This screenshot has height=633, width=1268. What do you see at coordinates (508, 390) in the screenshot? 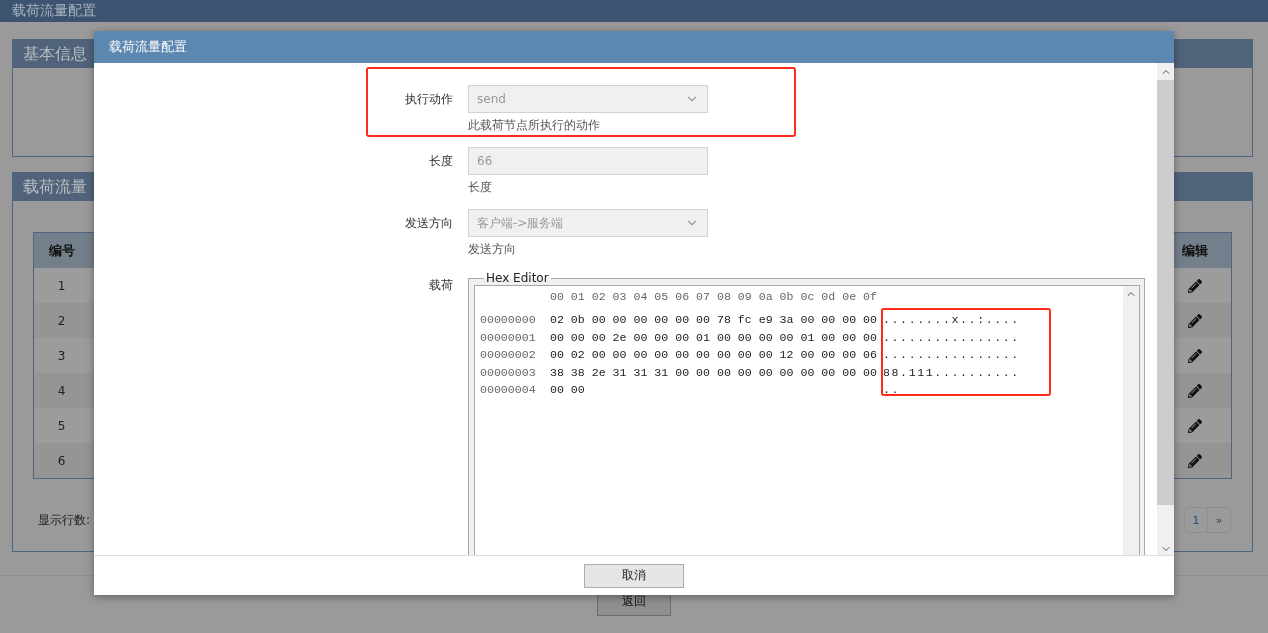
I see `hex-offset: 00000004` at bounding box center [508, 390].